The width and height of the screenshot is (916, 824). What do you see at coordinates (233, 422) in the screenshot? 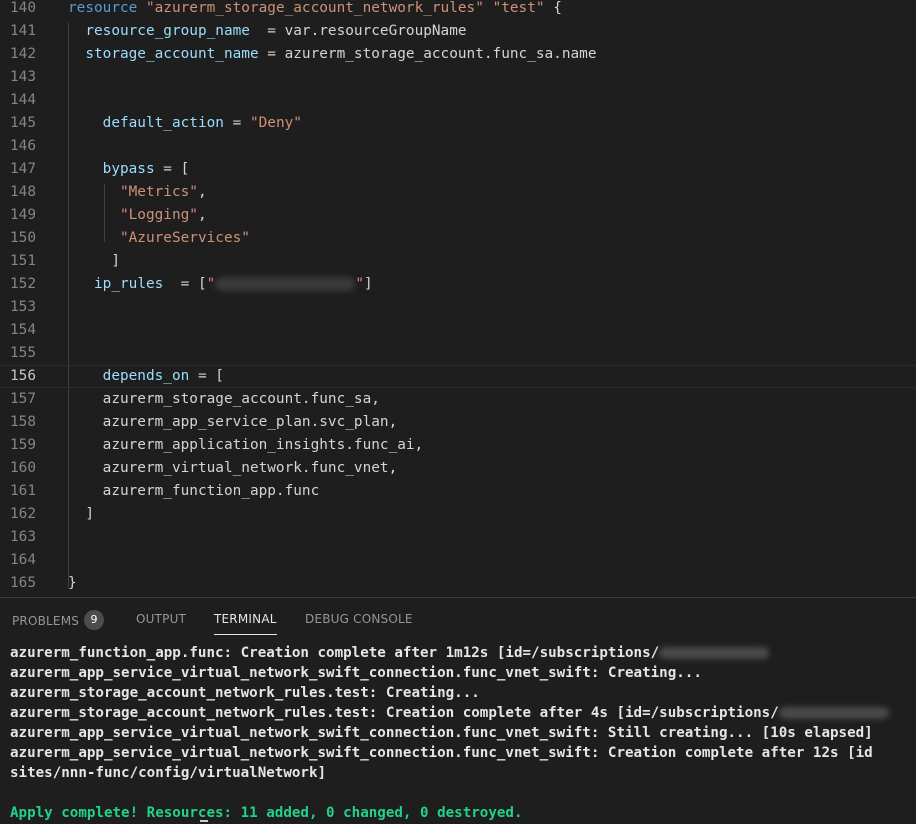
I see `code-token: azurerm_app_service_plan.svc_plan,` at bounding box center [233, 422].